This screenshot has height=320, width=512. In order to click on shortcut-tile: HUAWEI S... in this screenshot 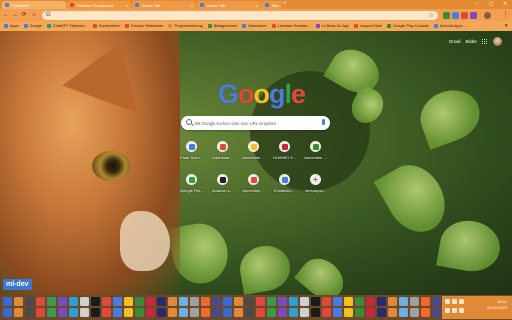, I will do `click(284, 151)`.